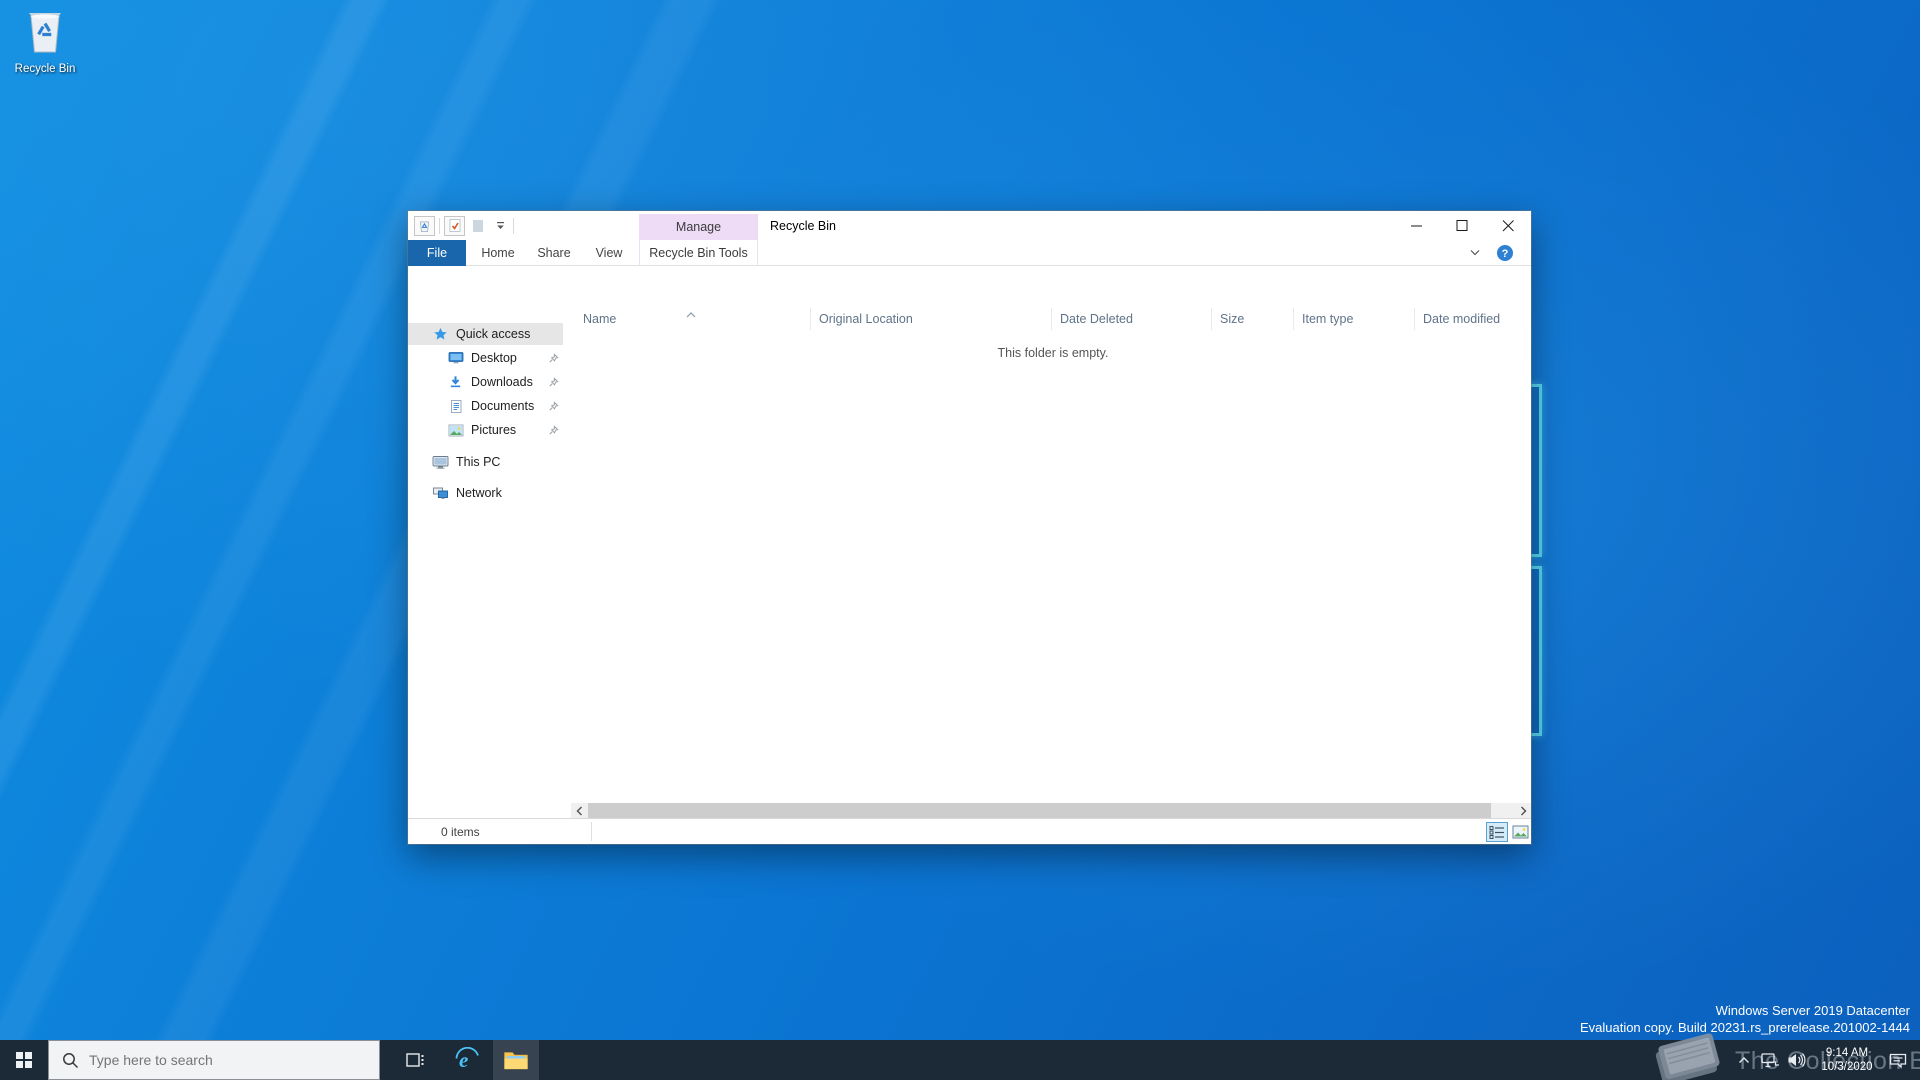  What do you see at coordinates (485, 493) in the screenshot?
I see `sidebar-item-network: Network` at bounding box center [485, 493].